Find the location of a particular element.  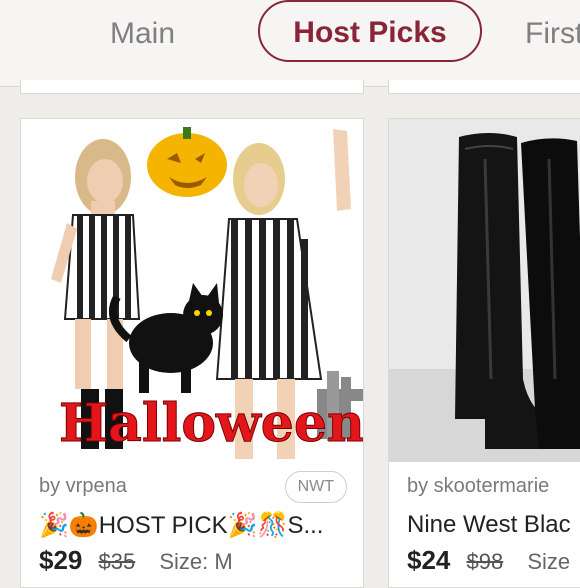

tab-first: First is located at coordinates (552, 34).